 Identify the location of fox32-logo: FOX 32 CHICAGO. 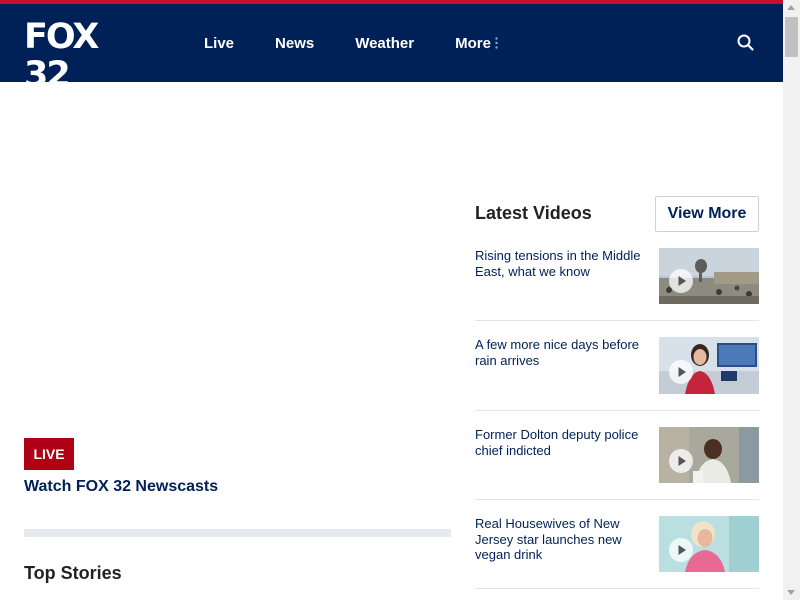
(84, 61).